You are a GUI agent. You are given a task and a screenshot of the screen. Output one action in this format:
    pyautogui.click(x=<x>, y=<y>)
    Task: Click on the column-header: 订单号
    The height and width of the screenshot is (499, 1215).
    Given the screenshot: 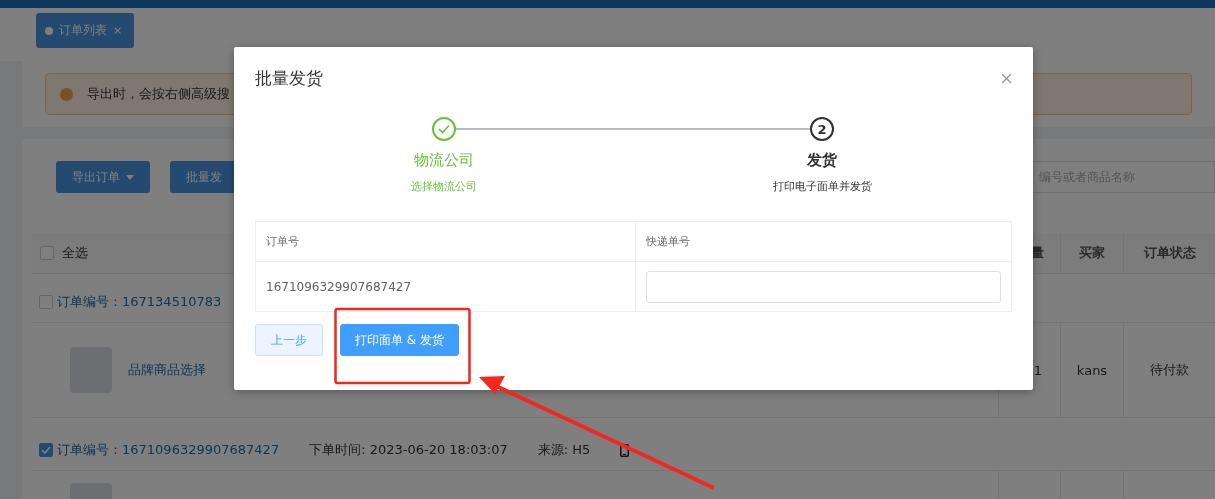 What is the action you would take?
    pyautogui.click(x=282, y=242)
    